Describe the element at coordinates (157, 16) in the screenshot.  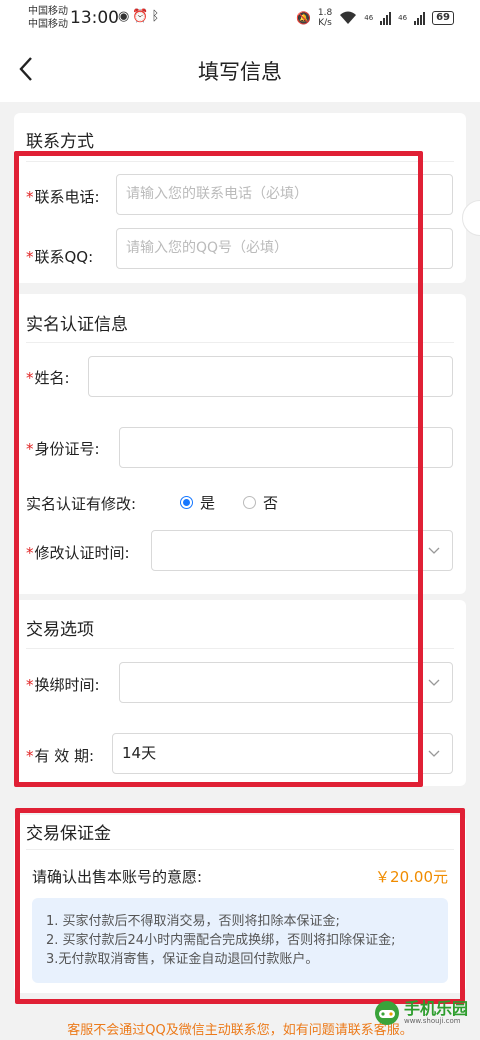
I see `bluetooth-icon: ᛒ` at that location.